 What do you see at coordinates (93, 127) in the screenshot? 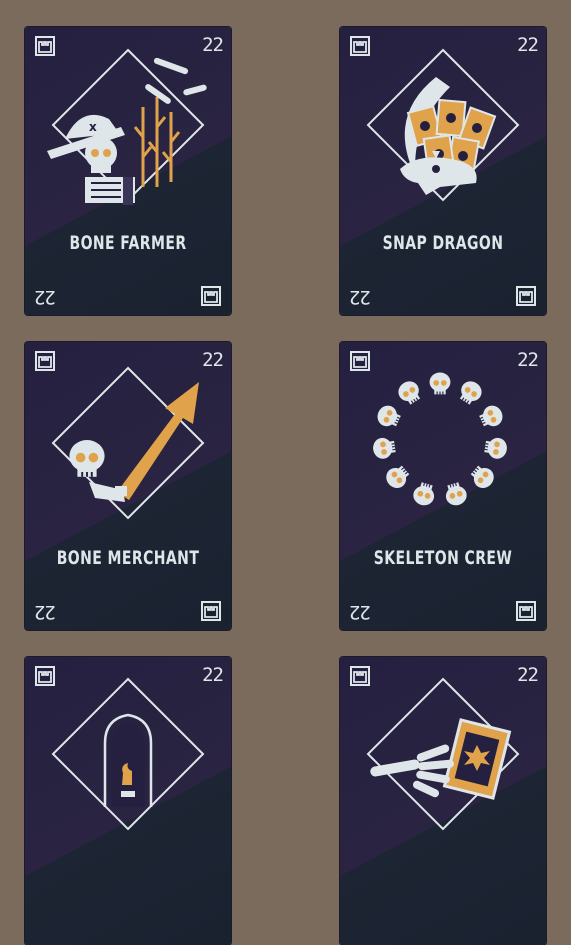
I see `svg-text: x` at bounding box center [93, 127].